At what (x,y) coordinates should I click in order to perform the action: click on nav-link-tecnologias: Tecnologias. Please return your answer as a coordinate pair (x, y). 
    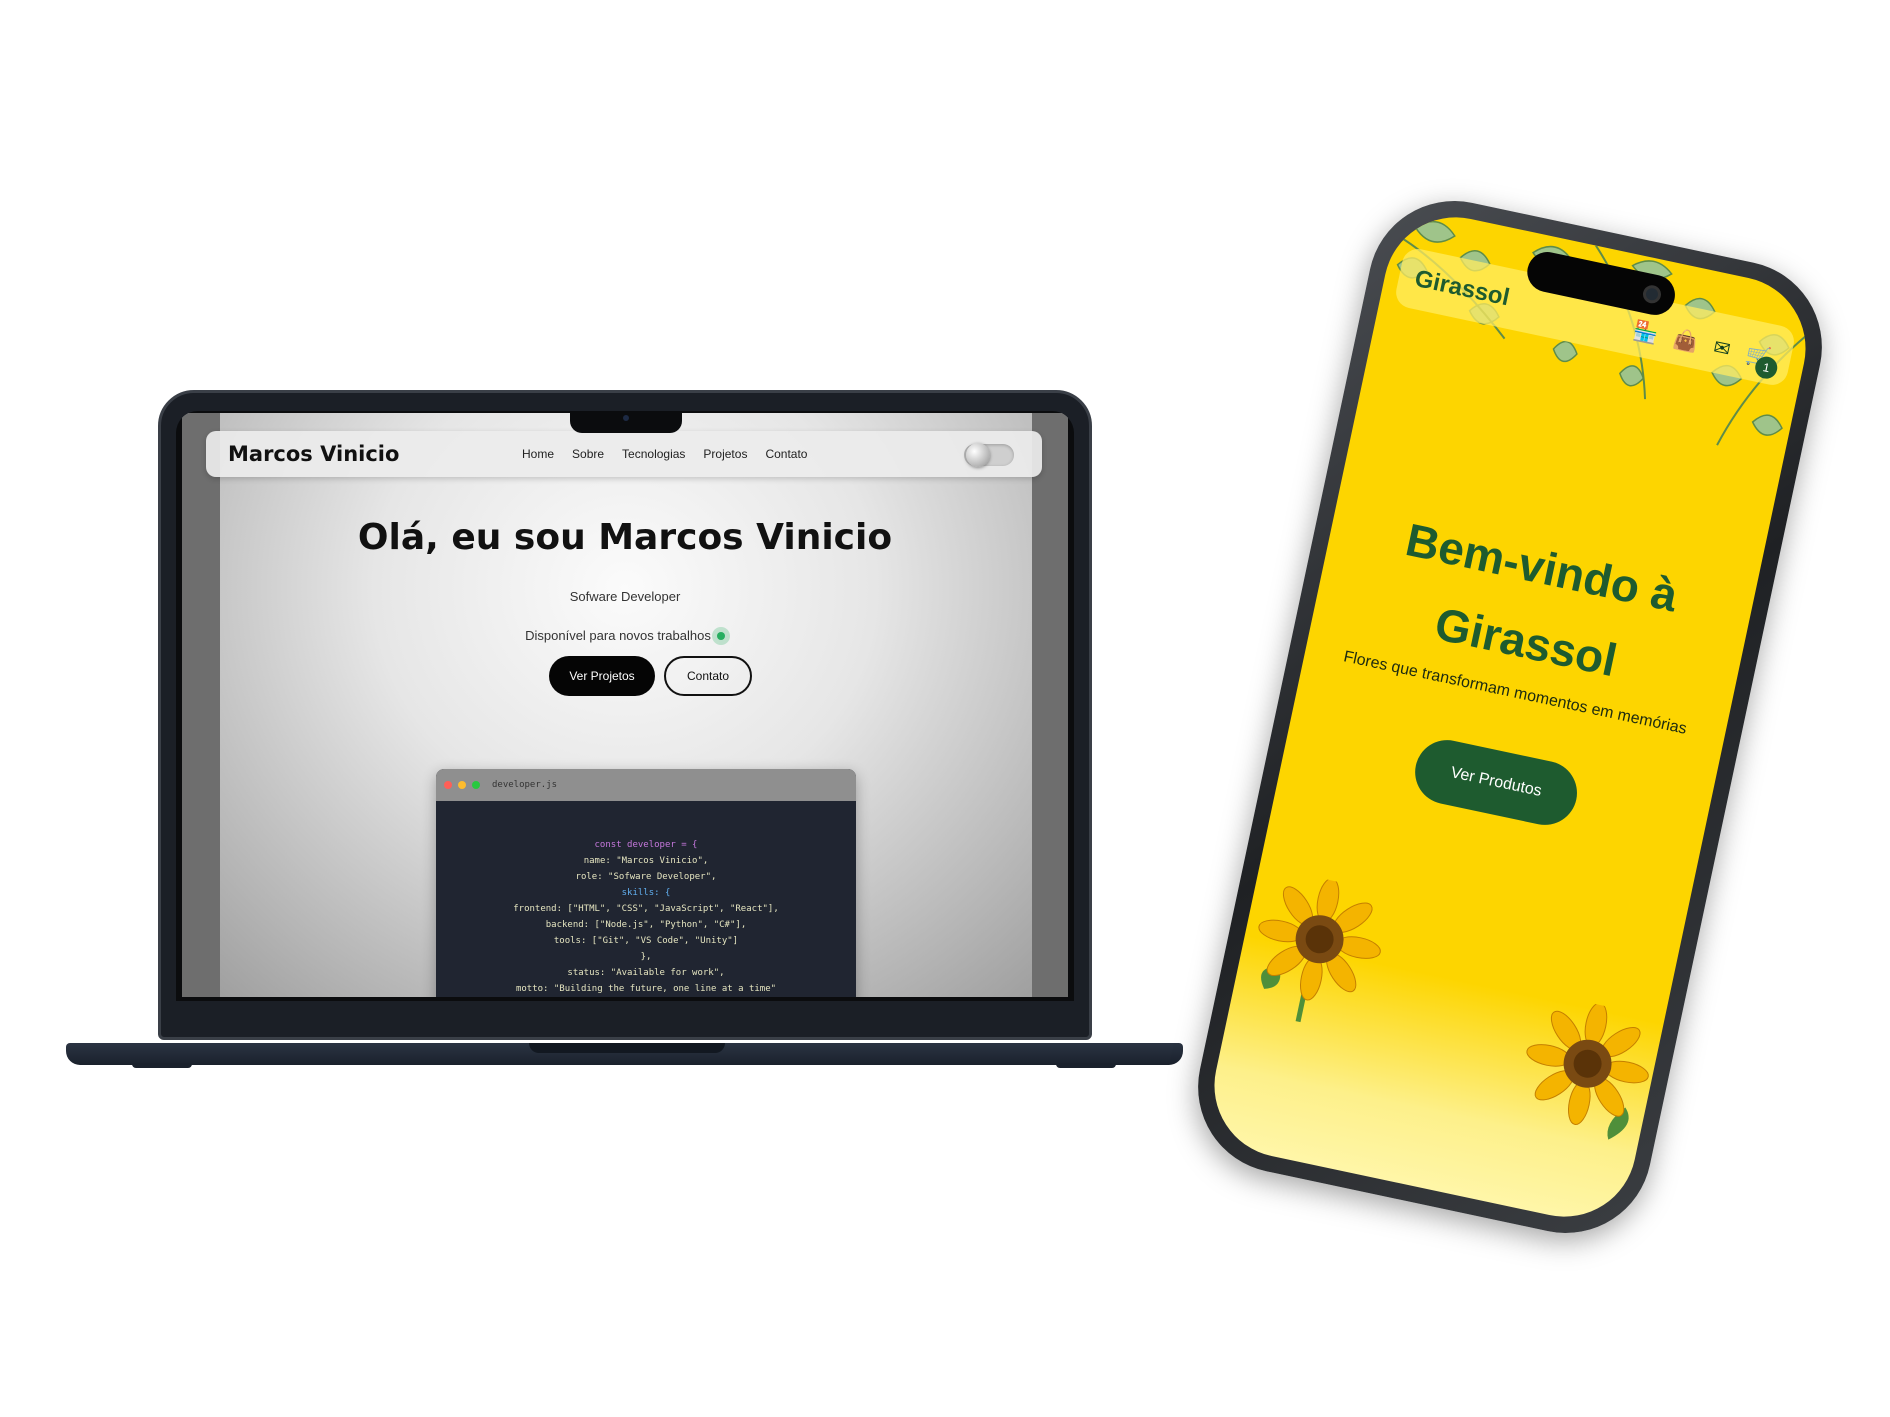
    Looking at the image, I should click on (653, 454).